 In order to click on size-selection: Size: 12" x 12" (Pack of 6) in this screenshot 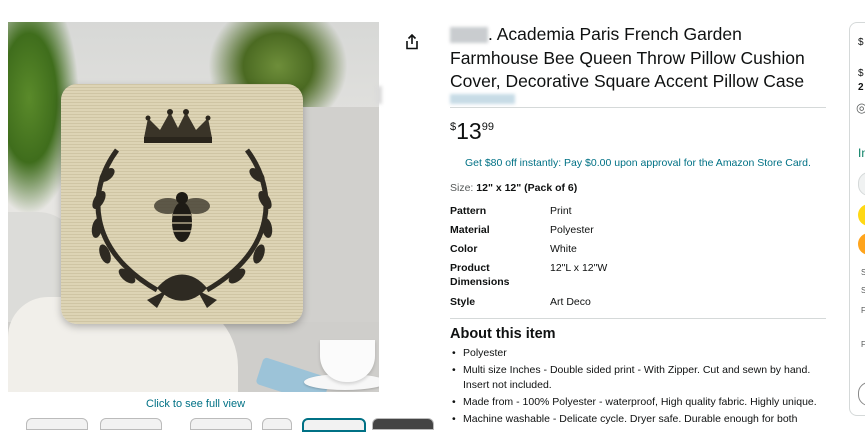, I will do `click(513, 188)`.